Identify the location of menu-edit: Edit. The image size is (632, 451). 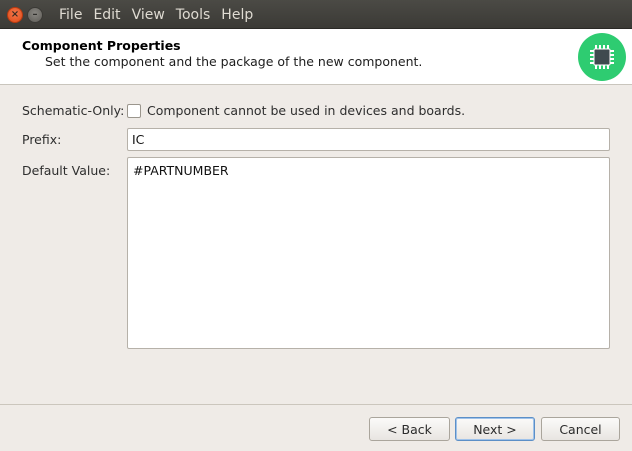
(106, 15).